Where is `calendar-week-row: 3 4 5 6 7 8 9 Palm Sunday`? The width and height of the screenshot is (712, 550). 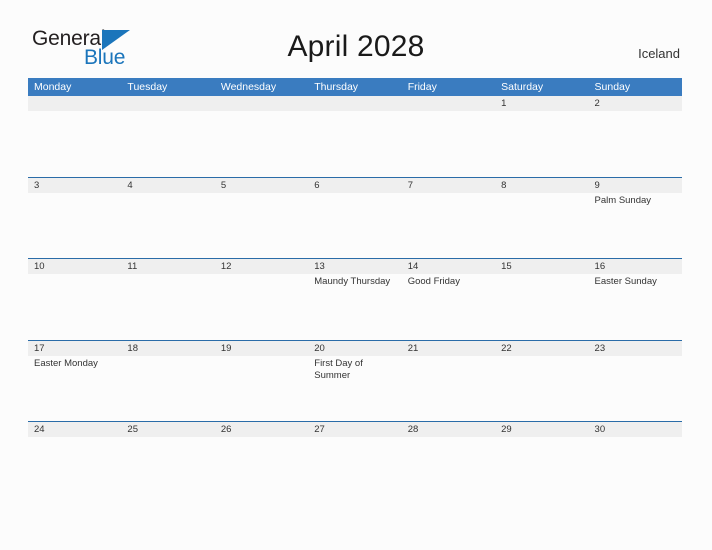
calendar-week-row: 3 4 5 6 7 8 9 Palm Sunday is located at coordinates (355, 217).